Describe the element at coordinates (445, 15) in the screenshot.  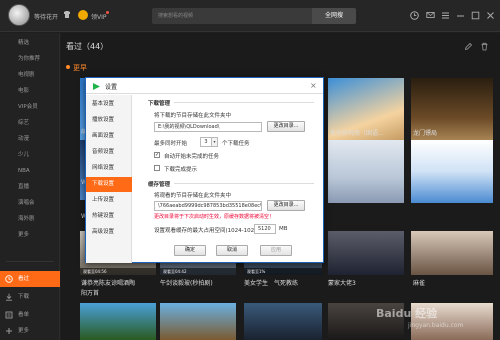
I see `menu-icon` at that location.